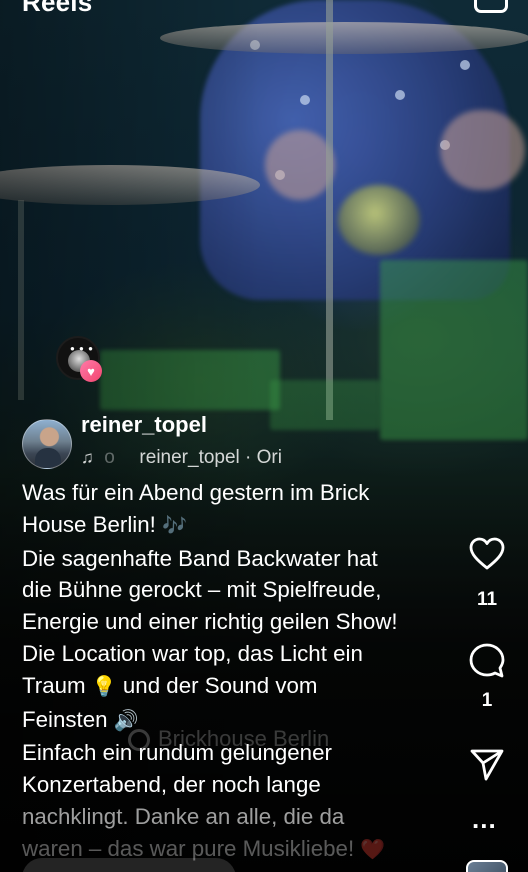 This screenshot has width=528, height=872. Describe the element at coordinates (196, 492) in the screenshot. I see `caption-line: Was für ein Abend gestern im Brick` at that location.